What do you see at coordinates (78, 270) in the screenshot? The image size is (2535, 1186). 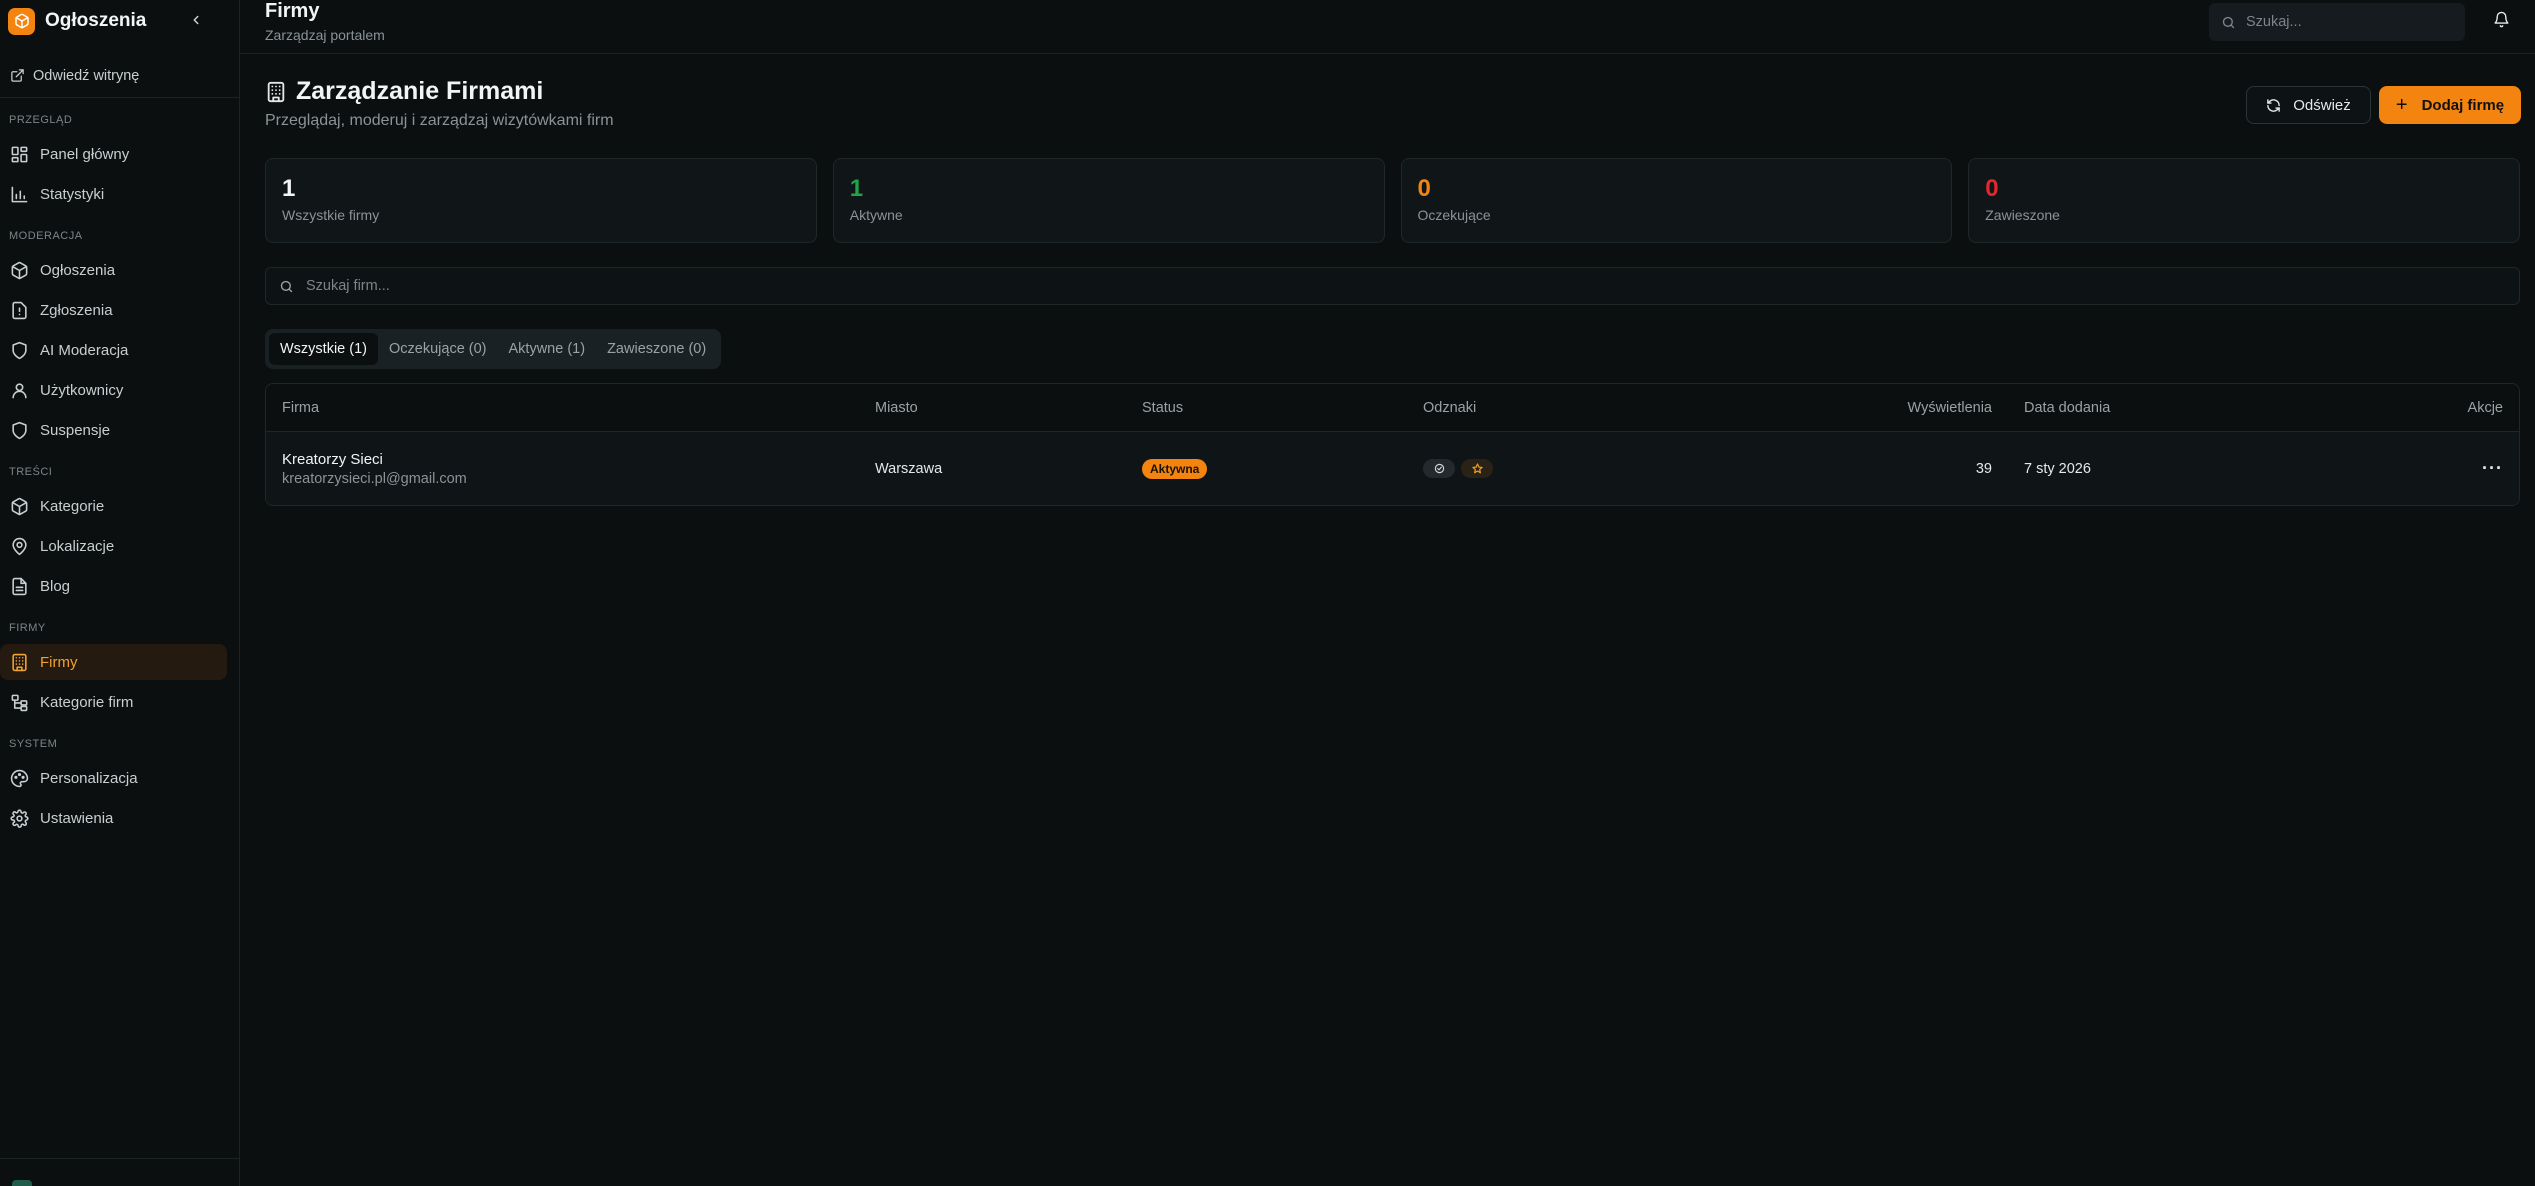 I see `sidebar-item-label: Ogłoszenia` at bounding box center [78, 270].